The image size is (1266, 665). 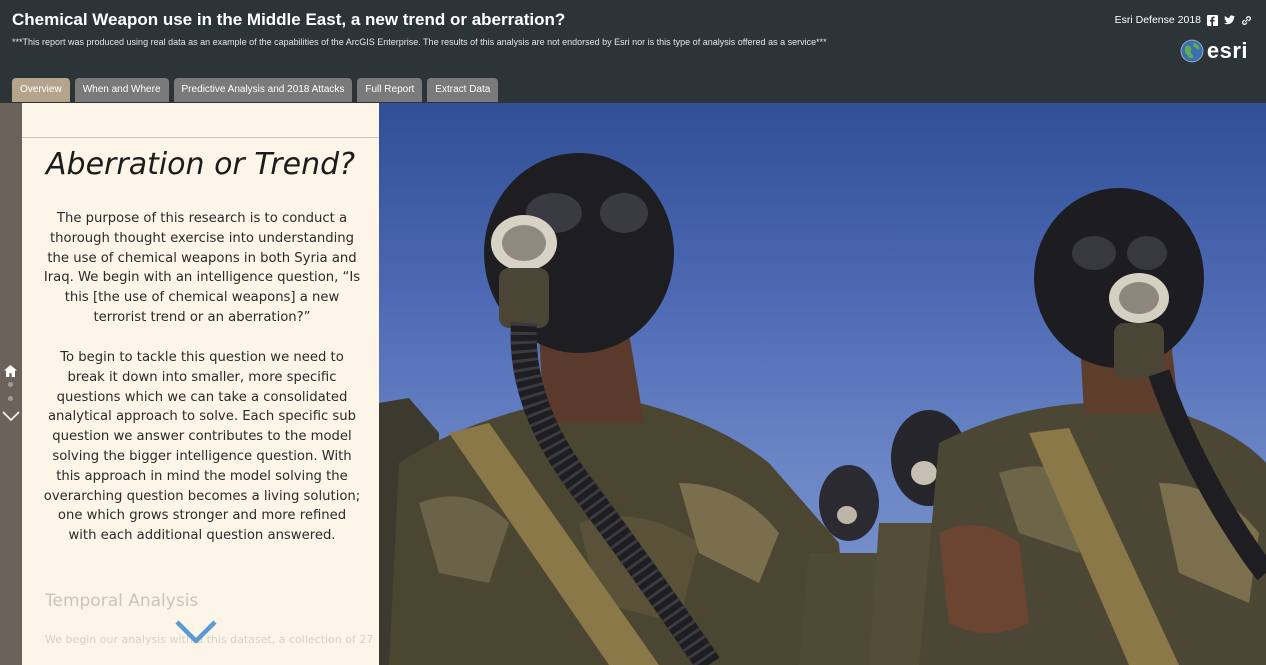 I want to click on scroll-down-chevron-icon, so click(x=196, y=634).